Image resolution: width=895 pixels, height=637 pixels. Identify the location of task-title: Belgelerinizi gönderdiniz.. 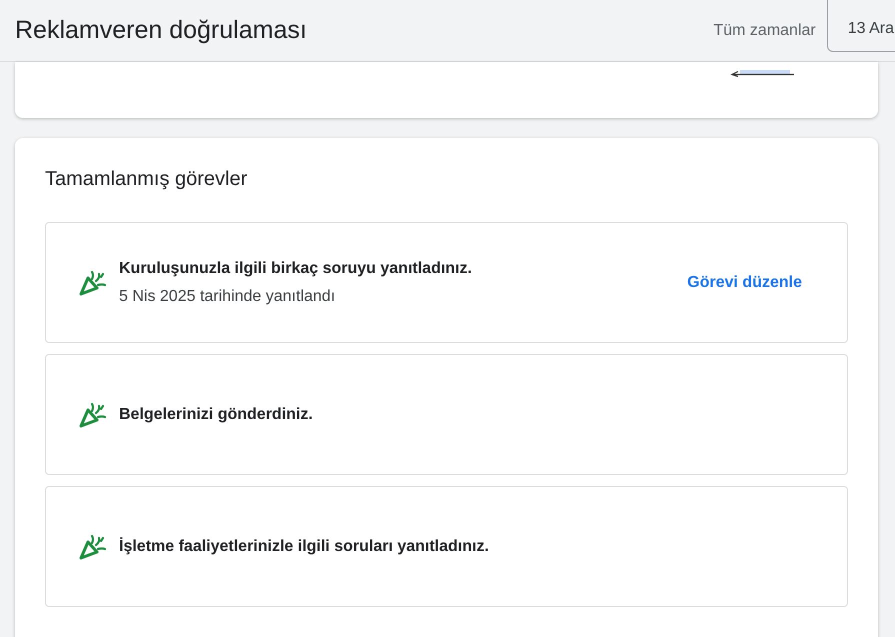
(216, 415).